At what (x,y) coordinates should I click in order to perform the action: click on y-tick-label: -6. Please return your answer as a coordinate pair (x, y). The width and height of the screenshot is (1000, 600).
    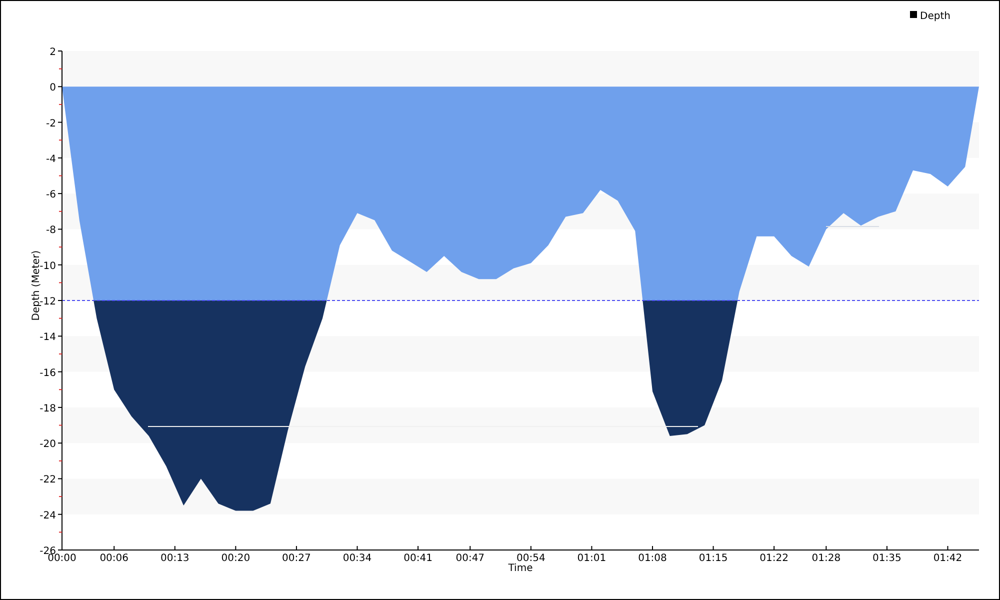
    Looking at the image, I should click on (51, 195).